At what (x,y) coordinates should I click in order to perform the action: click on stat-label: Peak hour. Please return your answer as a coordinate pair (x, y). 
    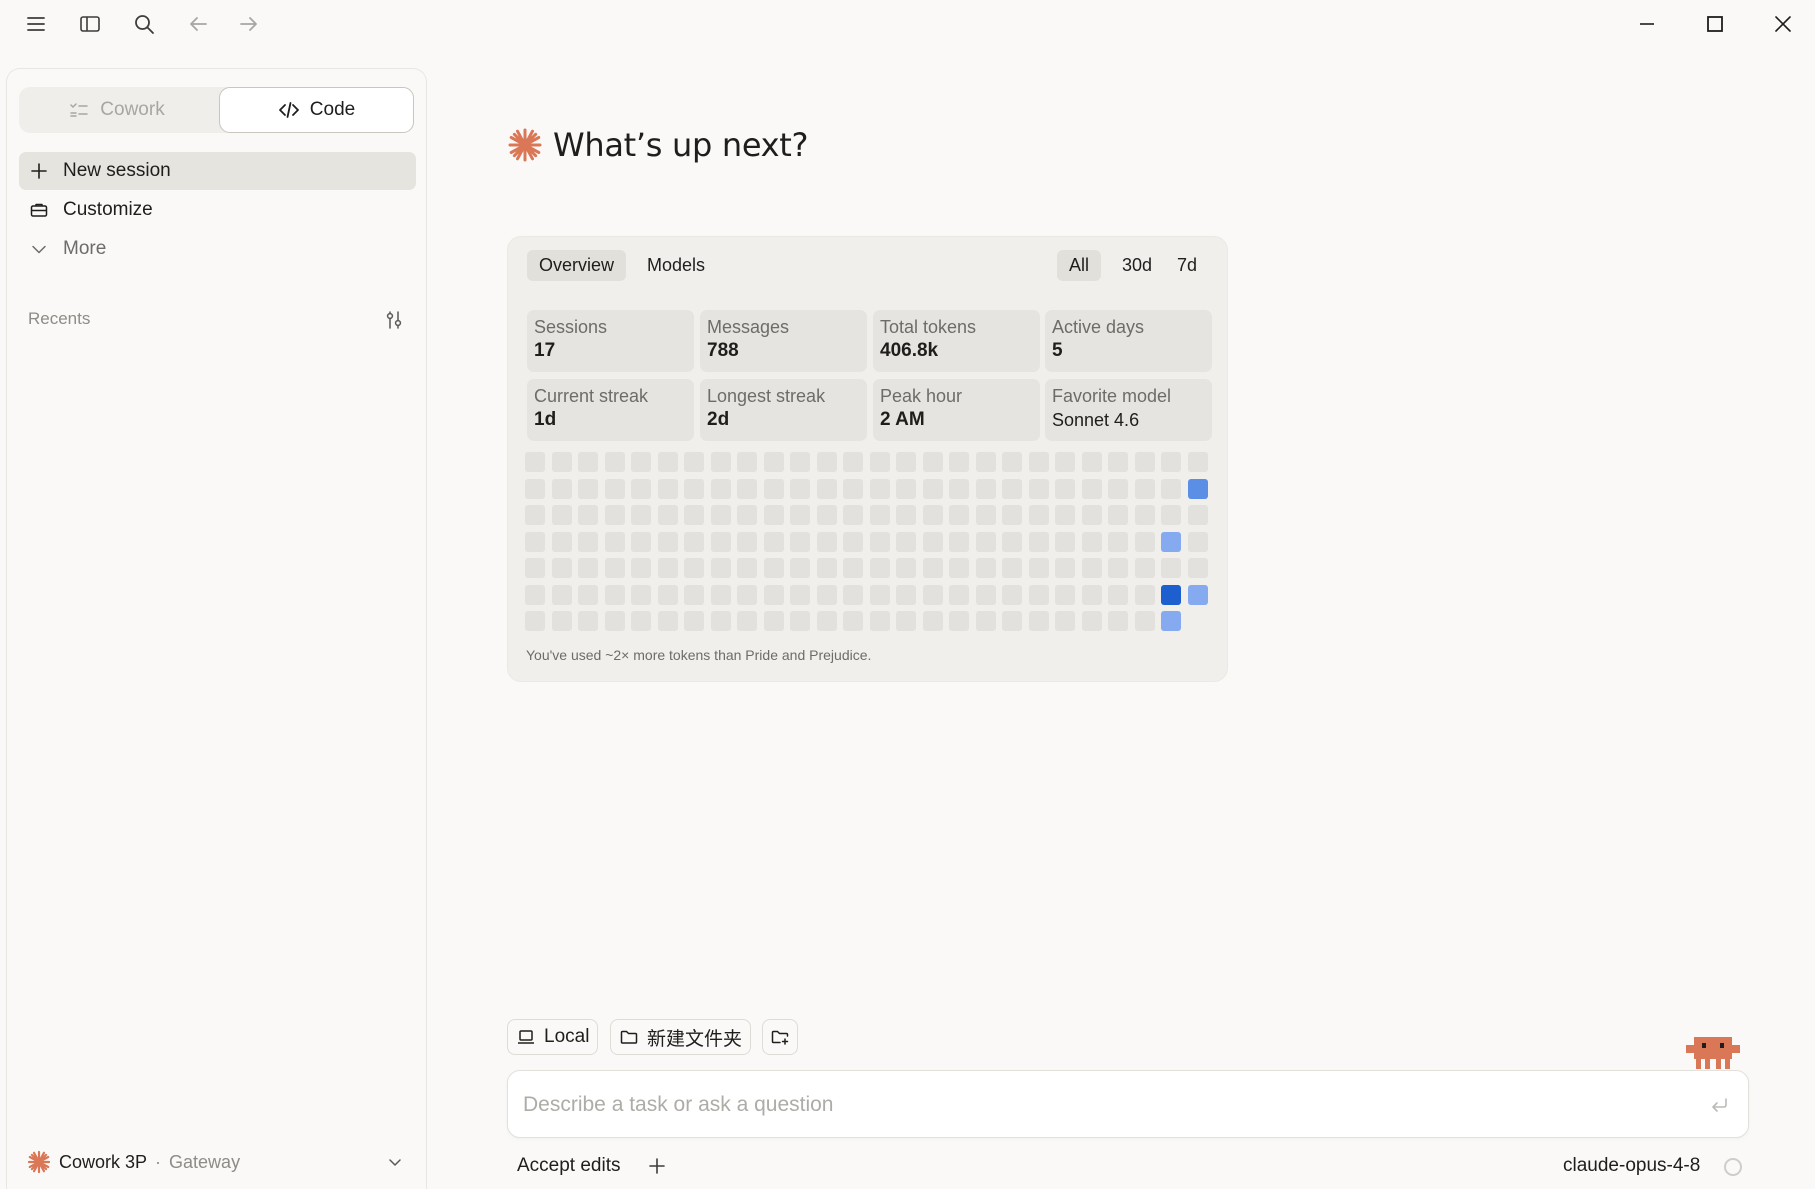
    Looking at the image, I should click on (921, 396).